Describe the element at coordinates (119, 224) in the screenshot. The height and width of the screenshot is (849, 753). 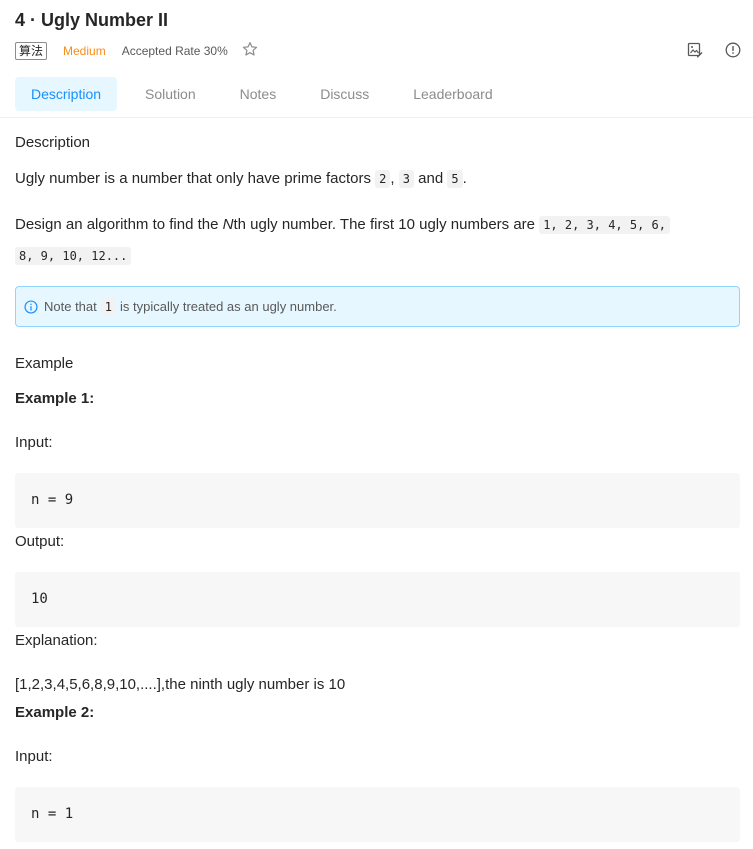
I see `description-text: Design an algorithm to find the` at that location.